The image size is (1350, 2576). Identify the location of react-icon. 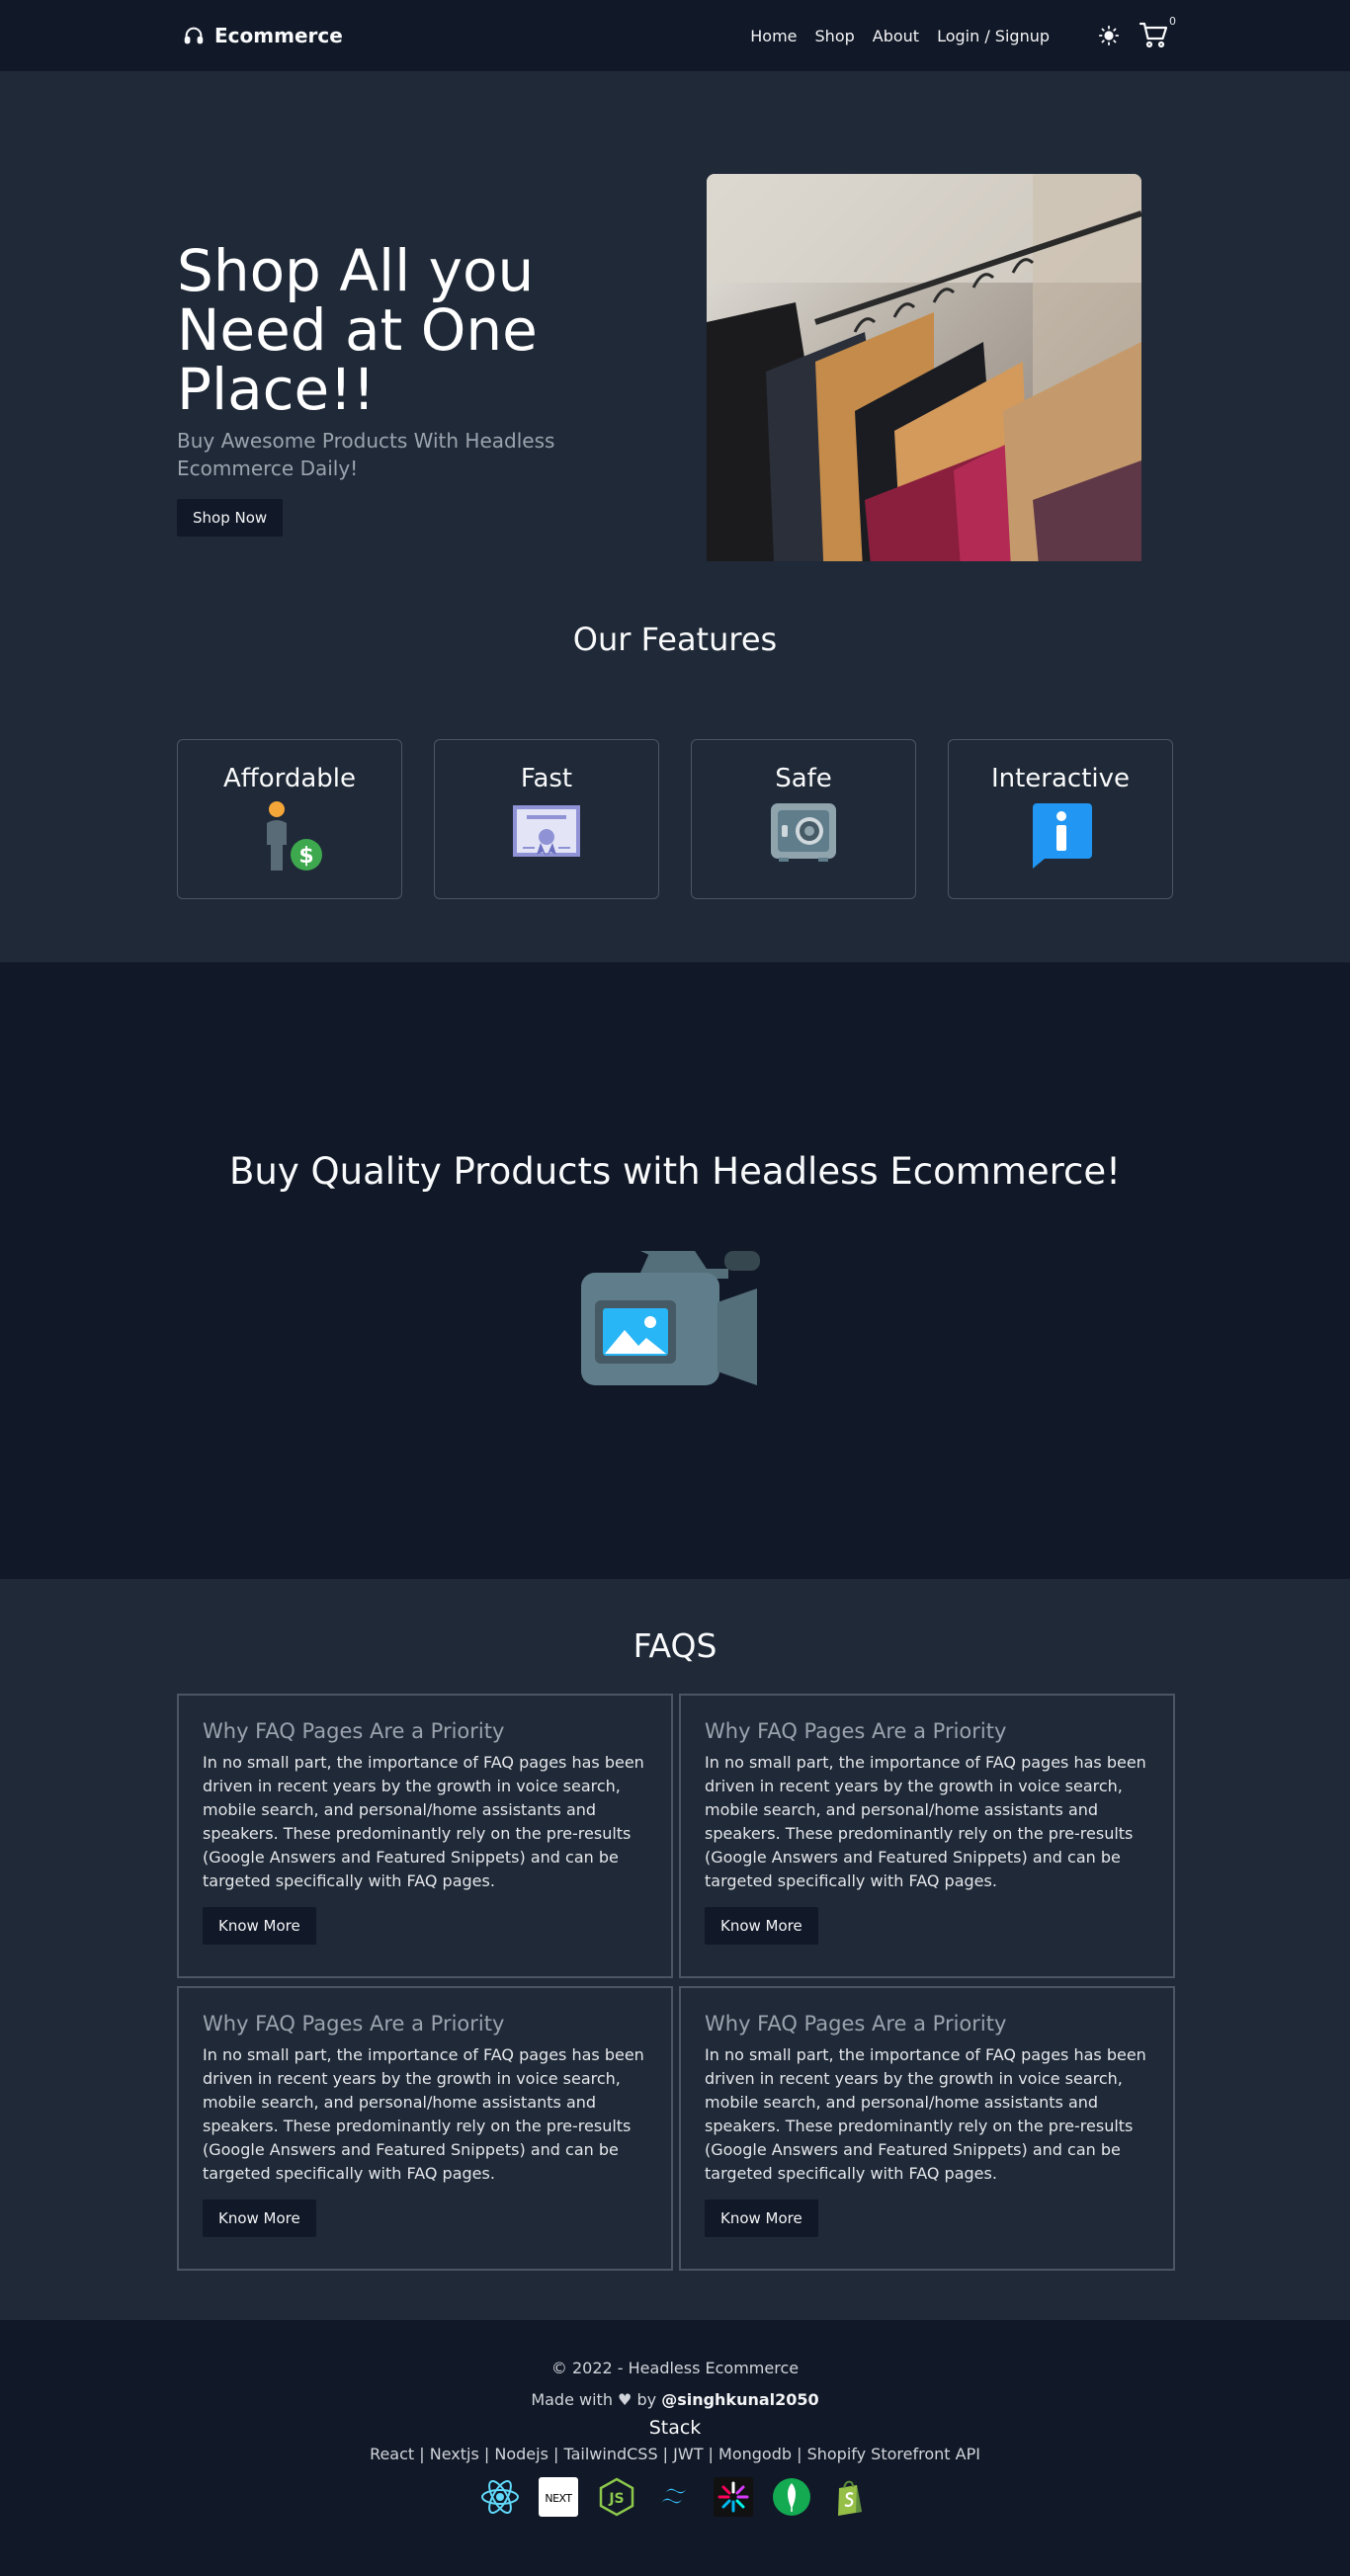
(500, 2497).